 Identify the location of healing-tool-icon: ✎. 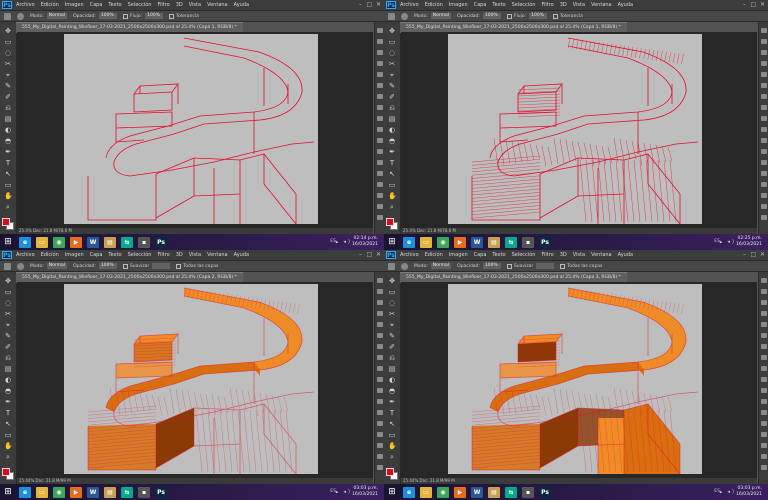
(8, 336).